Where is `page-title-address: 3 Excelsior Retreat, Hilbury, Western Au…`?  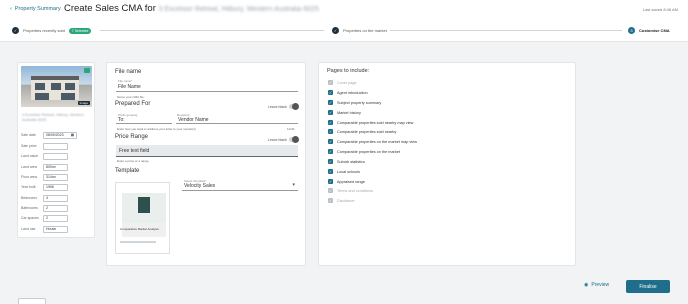
page-title-address: 3 Excelsior Retreat, Hilbury, Western Au… is located at coordinates (238, 9).